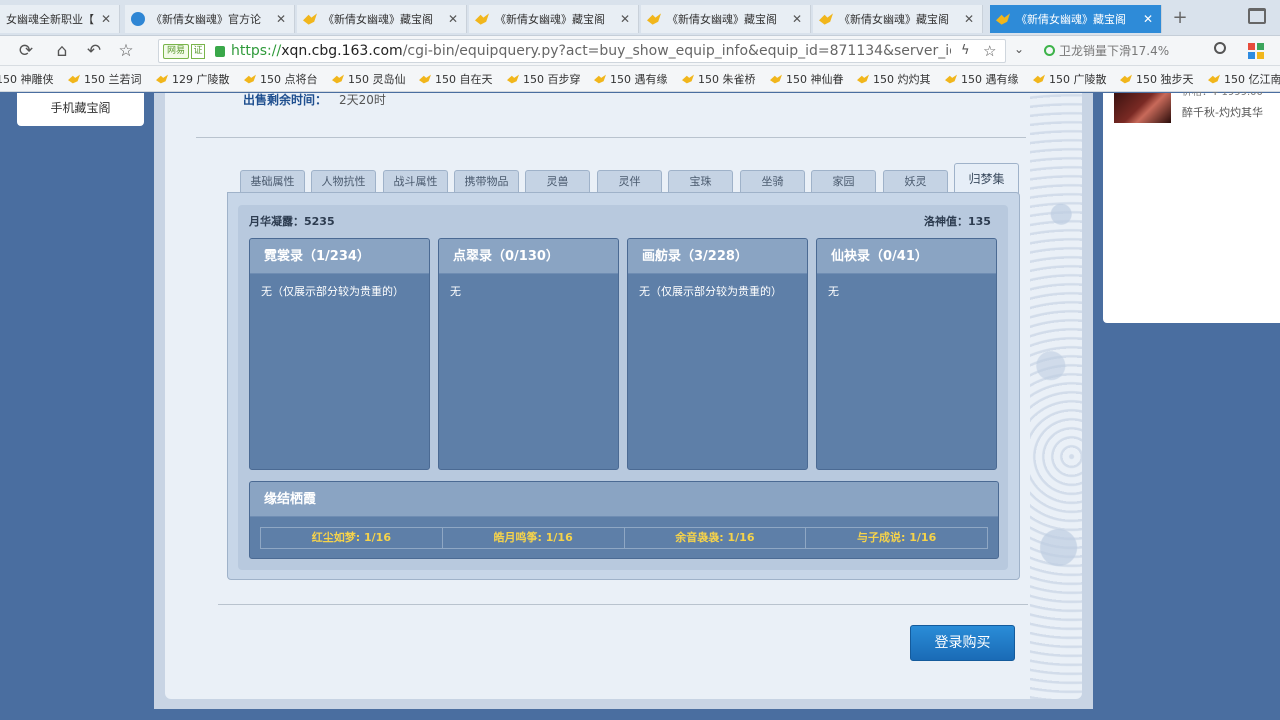 The width and height of the screenshot is (1280, 720). I want to click on tab-resistance: 人物抗性, so click(343, 181).